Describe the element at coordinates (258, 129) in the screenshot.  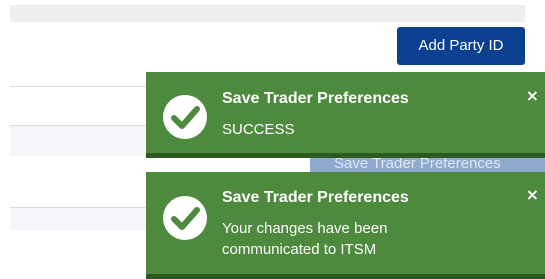
I see `toast-message: SUCCESS` at that location.